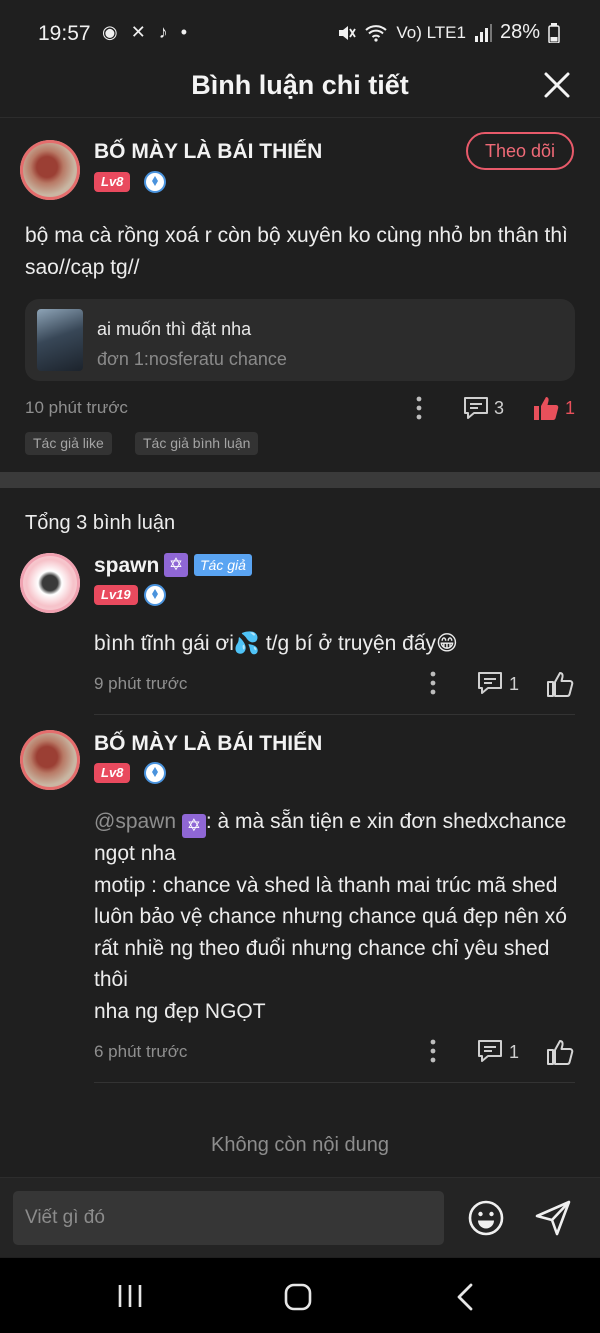 This screenshot has height=1333, width=600. I want to click on mute-icon, so click(348, 32).